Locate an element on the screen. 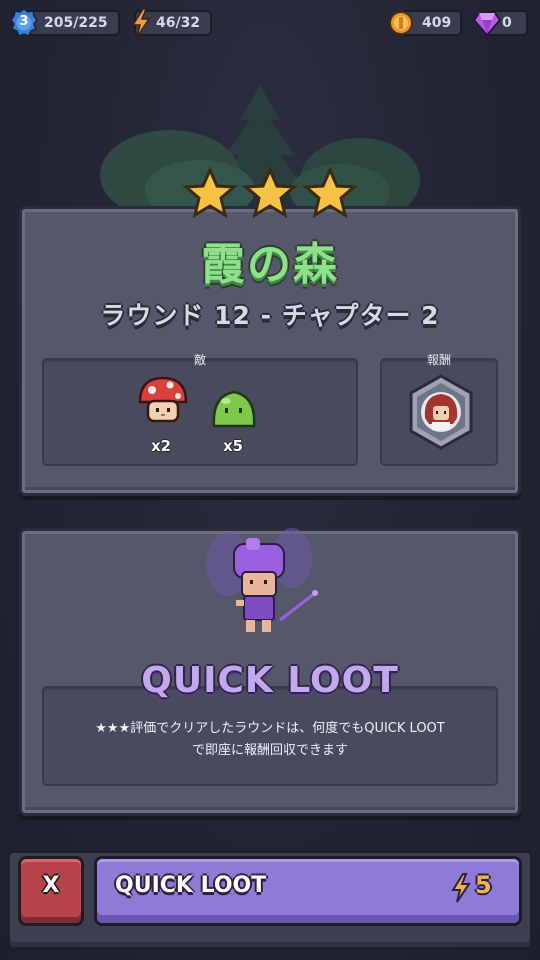 The height and width of the screenshot is (960, 540). enemies-box is located at coordinates (200, 412).